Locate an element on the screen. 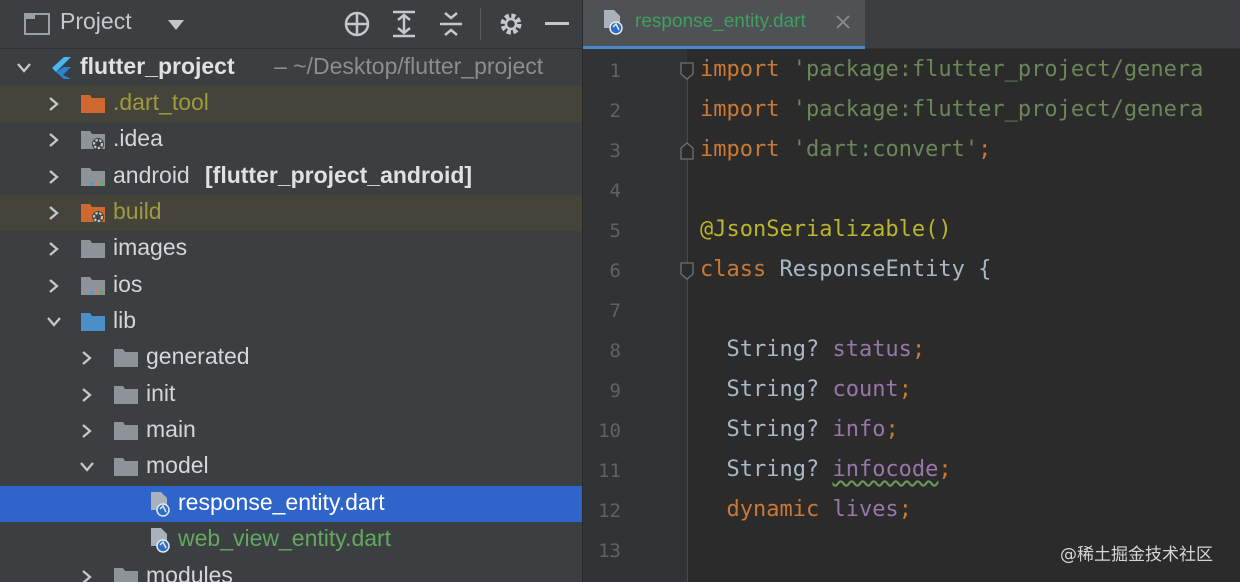 The width and height of the screenshot is (1240, 582). tree-item-label: response_entity.dart is located at coordinates (281, 502).